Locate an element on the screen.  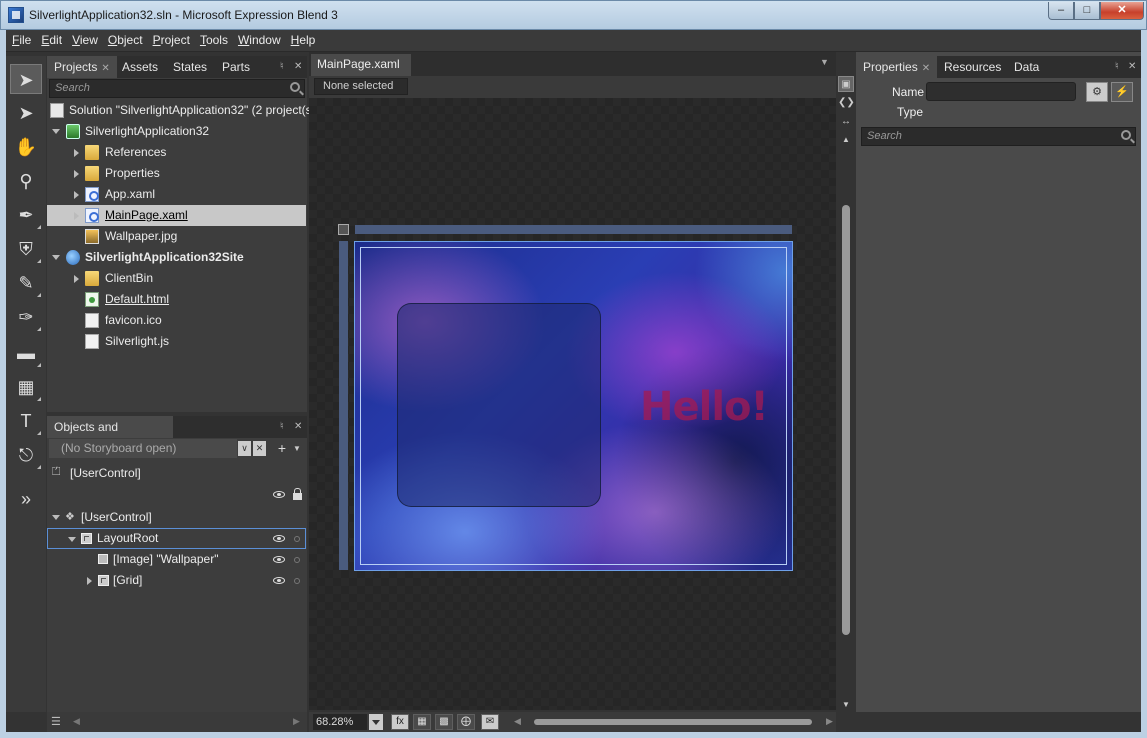
tab-resources: Resources is located at coordinates (972, 67).